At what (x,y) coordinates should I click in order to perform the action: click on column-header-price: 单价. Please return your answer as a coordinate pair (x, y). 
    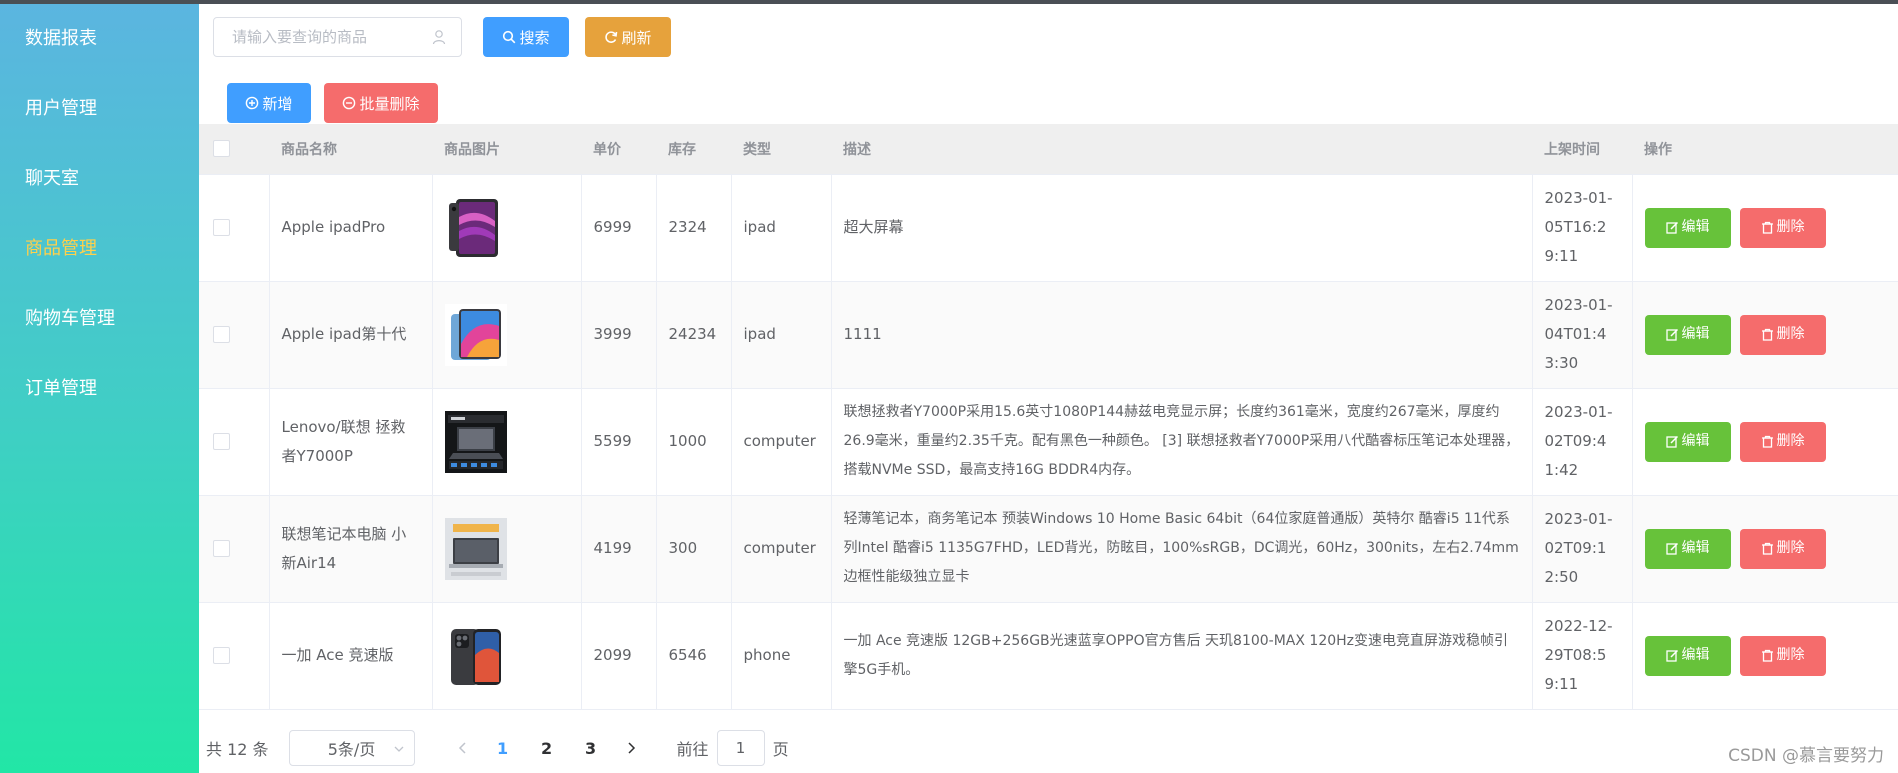
    Looking at the image, I should click on (618, 149).